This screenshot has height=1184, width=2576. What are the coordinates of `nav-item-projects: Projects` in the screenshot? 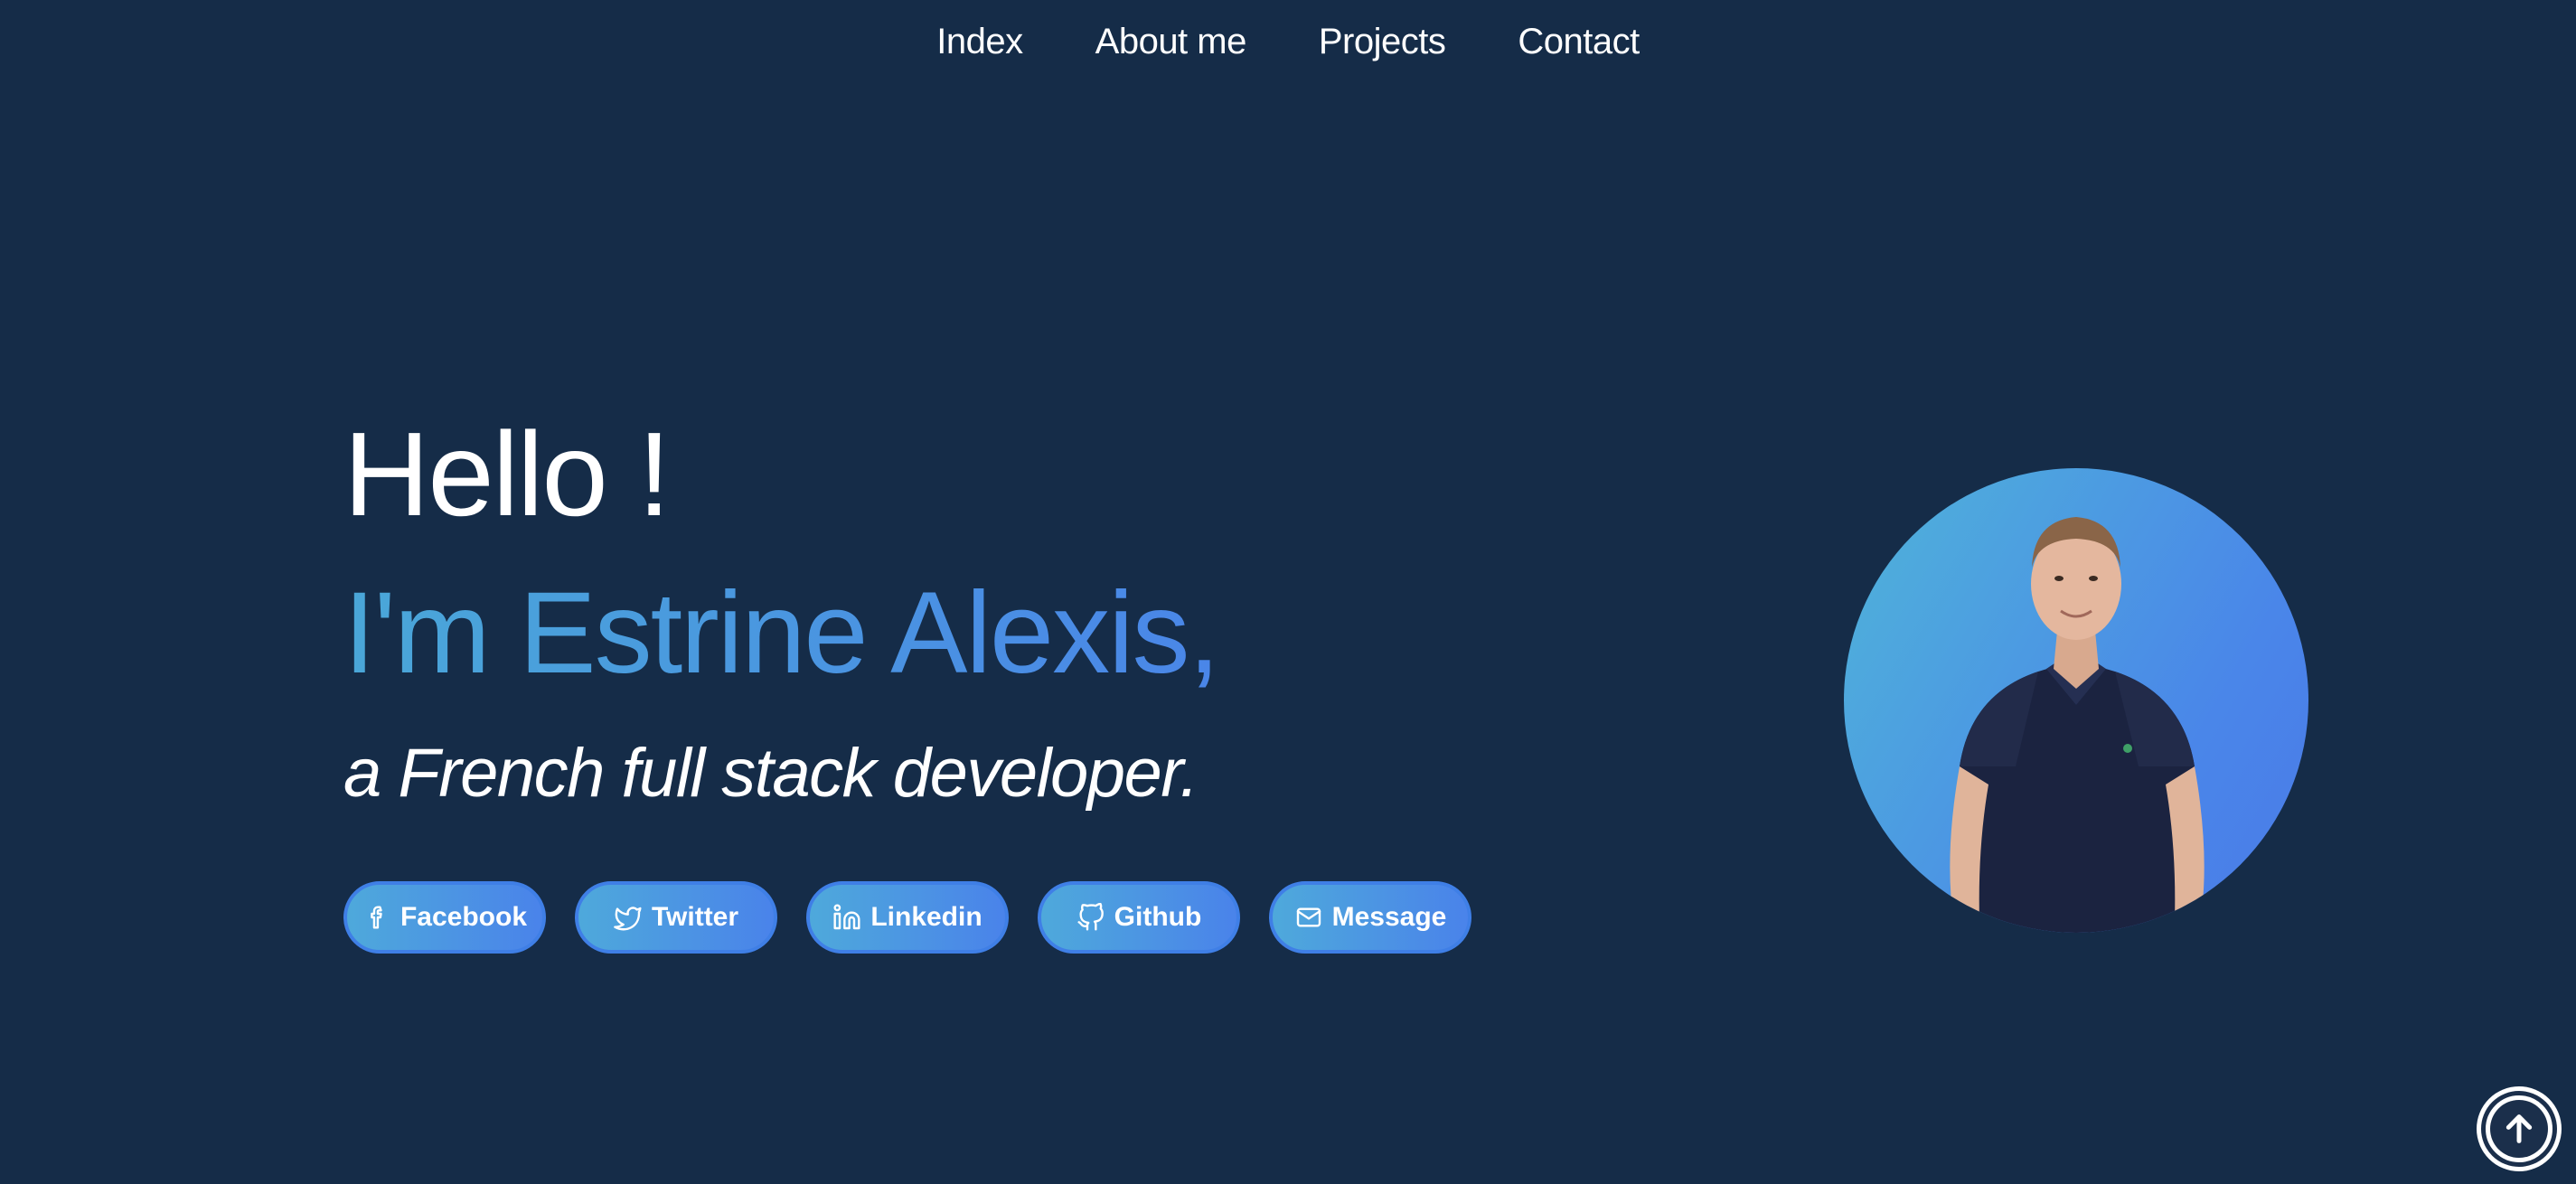 It's located at (1383, 42).